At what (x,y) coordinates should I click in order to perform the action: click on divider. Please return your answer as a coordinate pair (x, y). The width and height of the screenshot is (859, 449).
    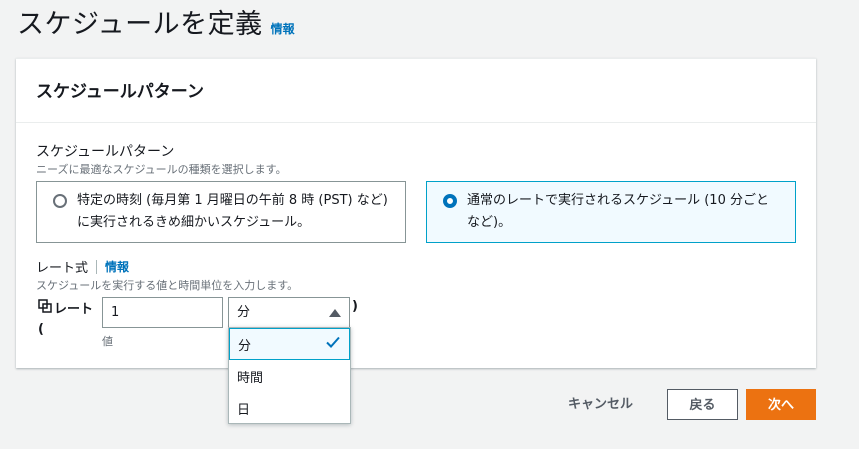
    Looking at the image, I should click on (97, 266).